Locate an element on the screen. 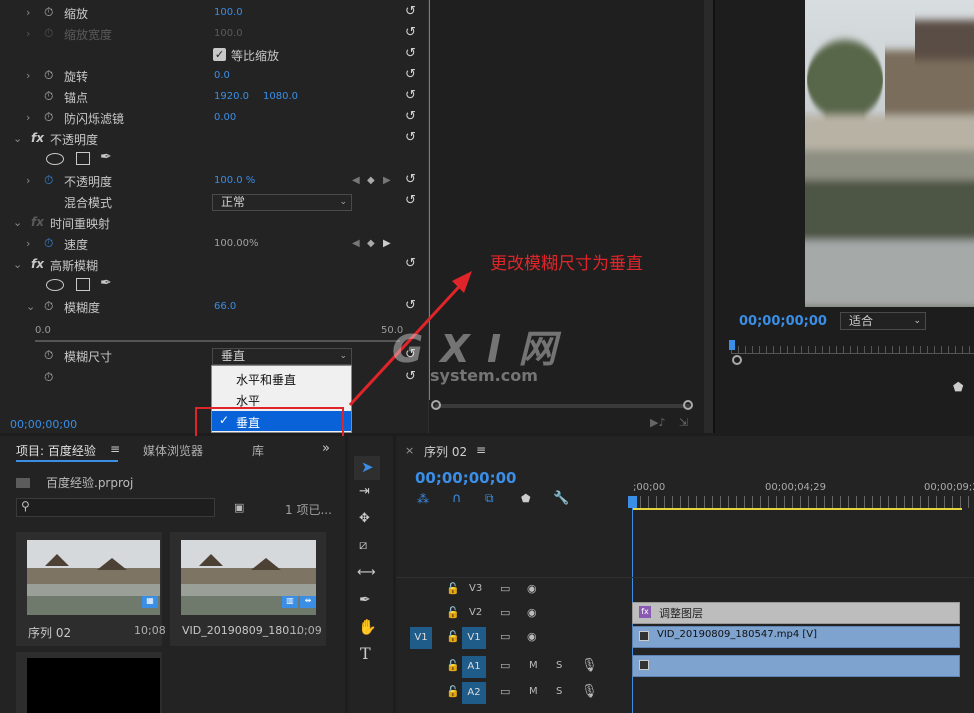 Image resolution: width=974 pixels, height=713 pixels. zoom-handle is located at coordinates (737, 360).